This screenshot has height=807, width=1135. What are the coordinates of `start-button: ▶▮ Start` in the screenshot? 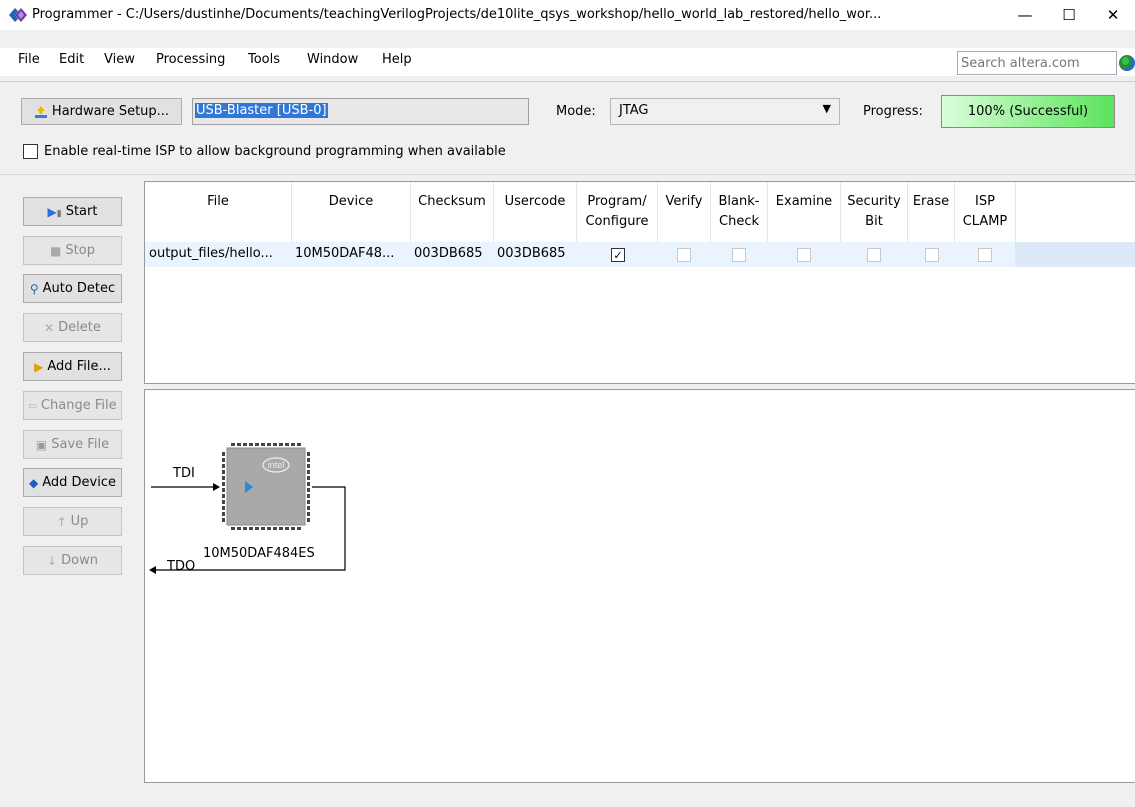 It's located at (72, 211).